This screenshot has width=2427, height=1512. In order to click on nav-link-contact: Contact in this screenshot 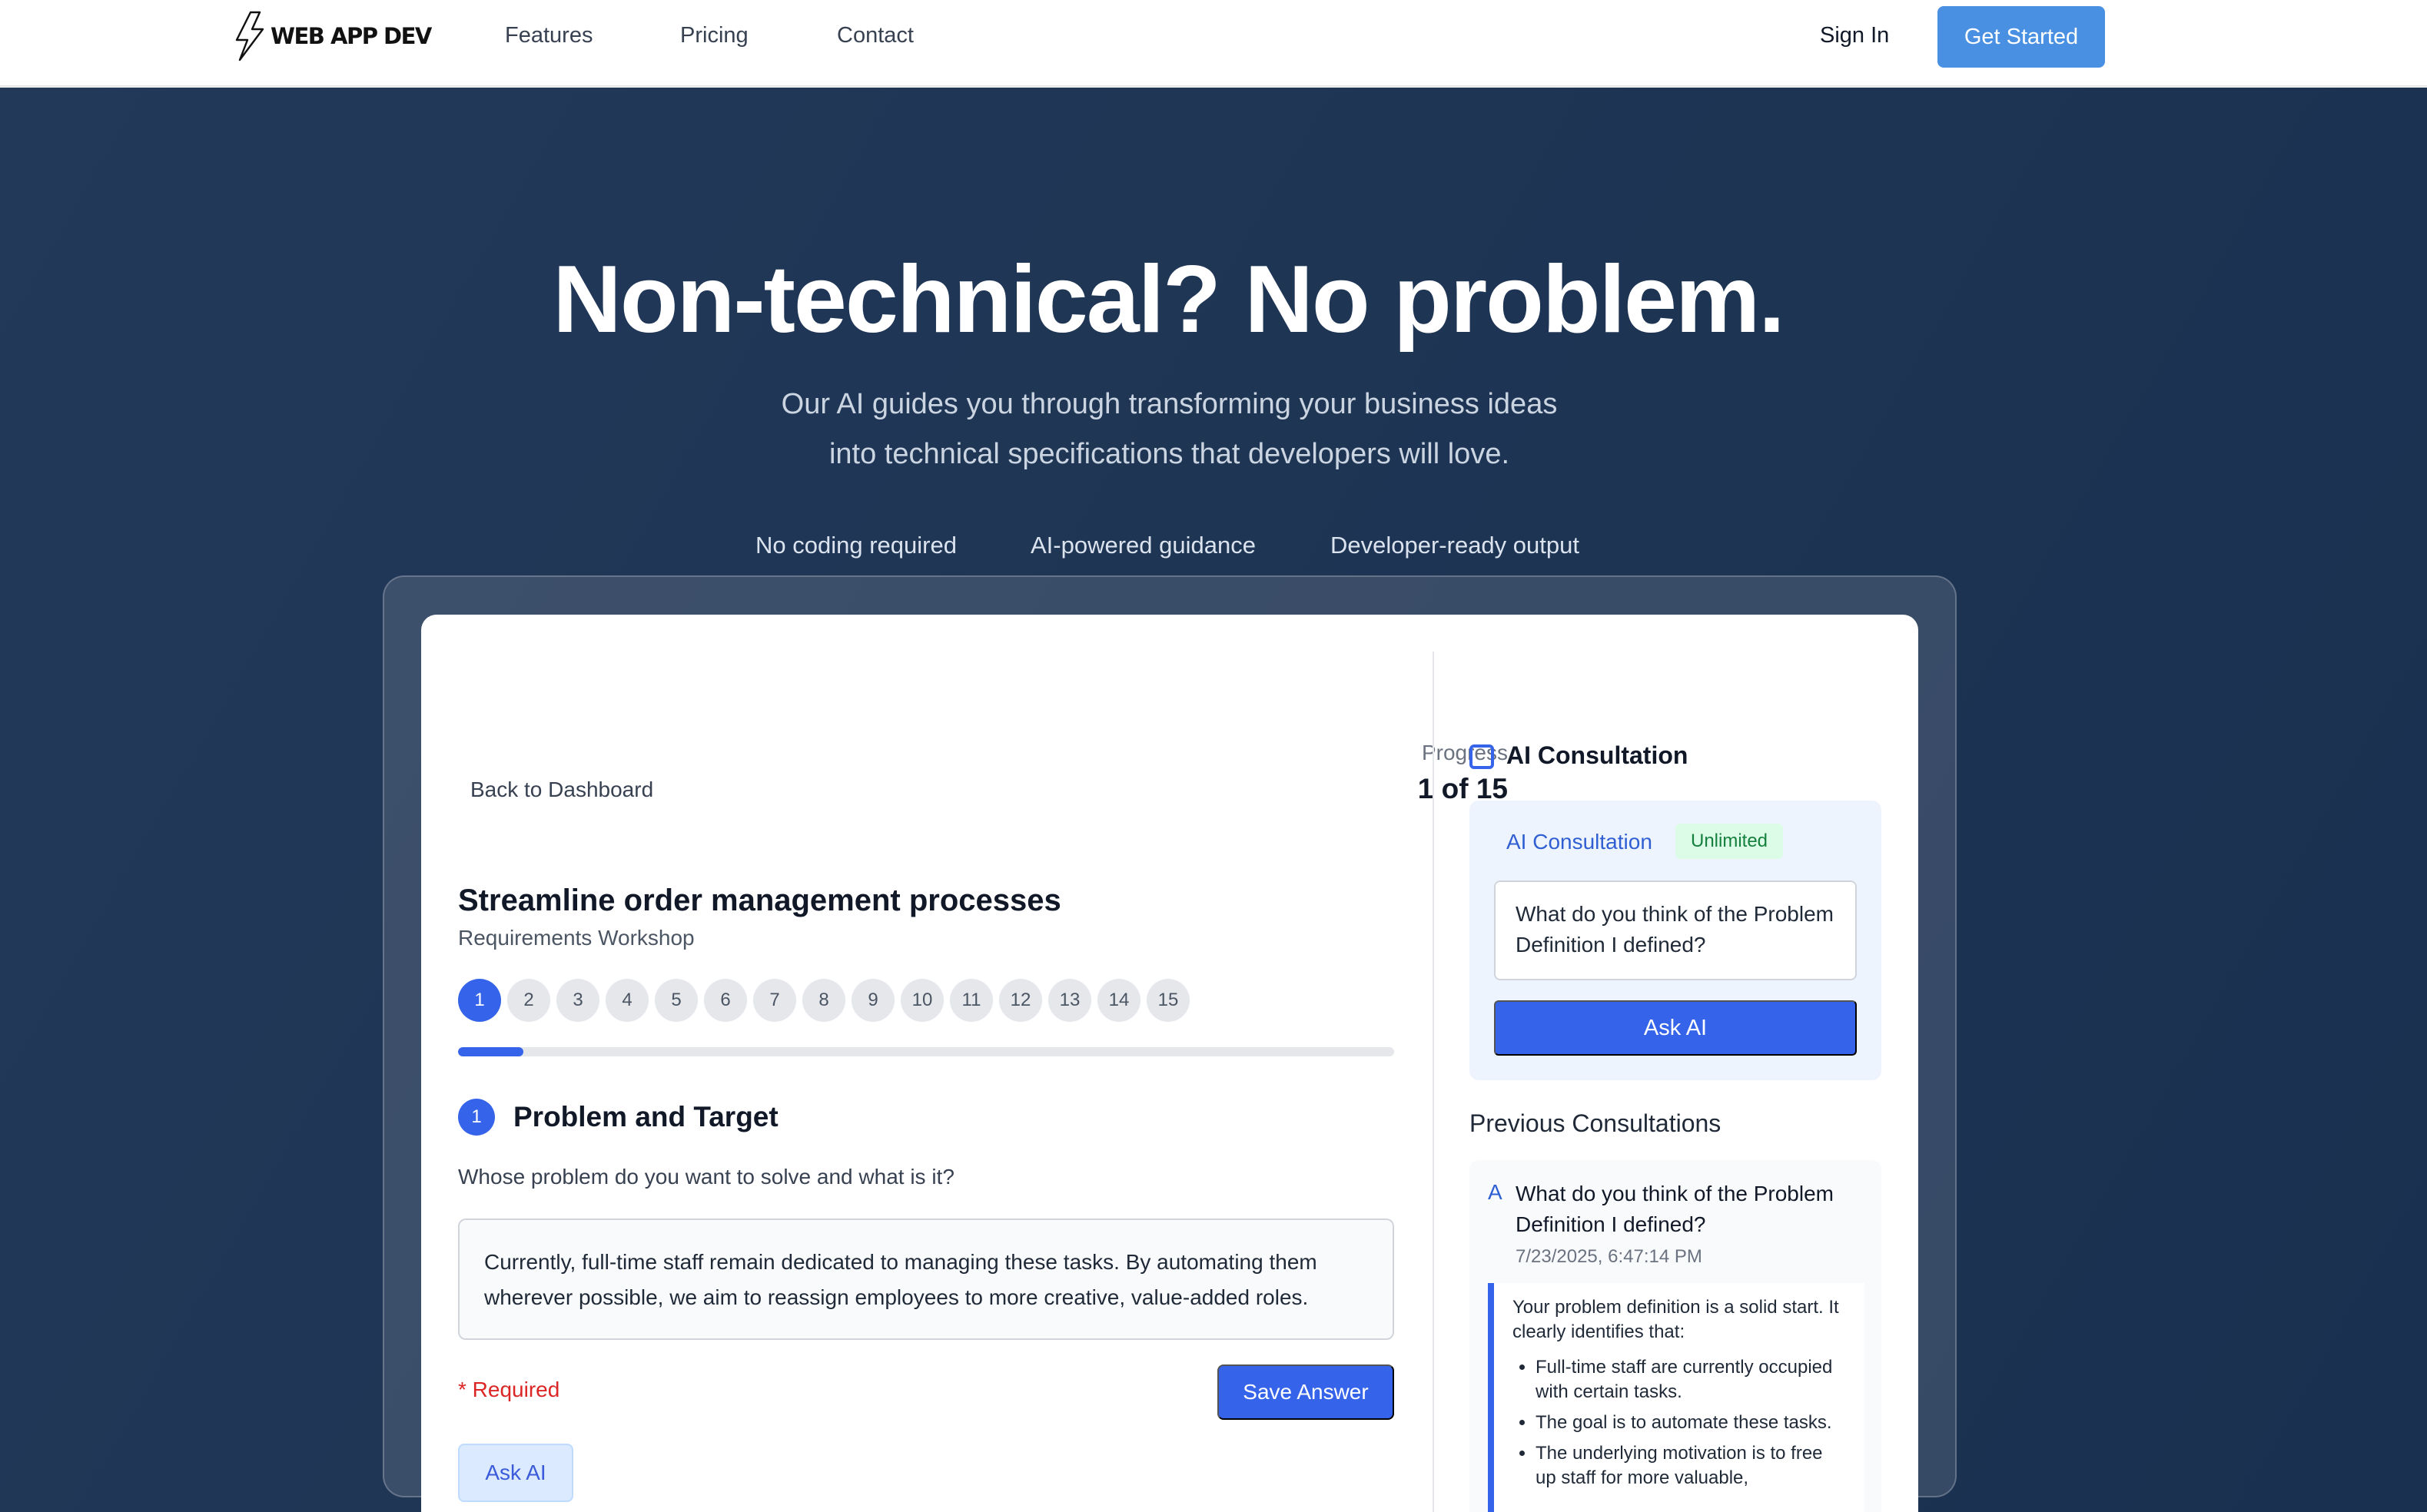, I will do `click(875, 35)`.